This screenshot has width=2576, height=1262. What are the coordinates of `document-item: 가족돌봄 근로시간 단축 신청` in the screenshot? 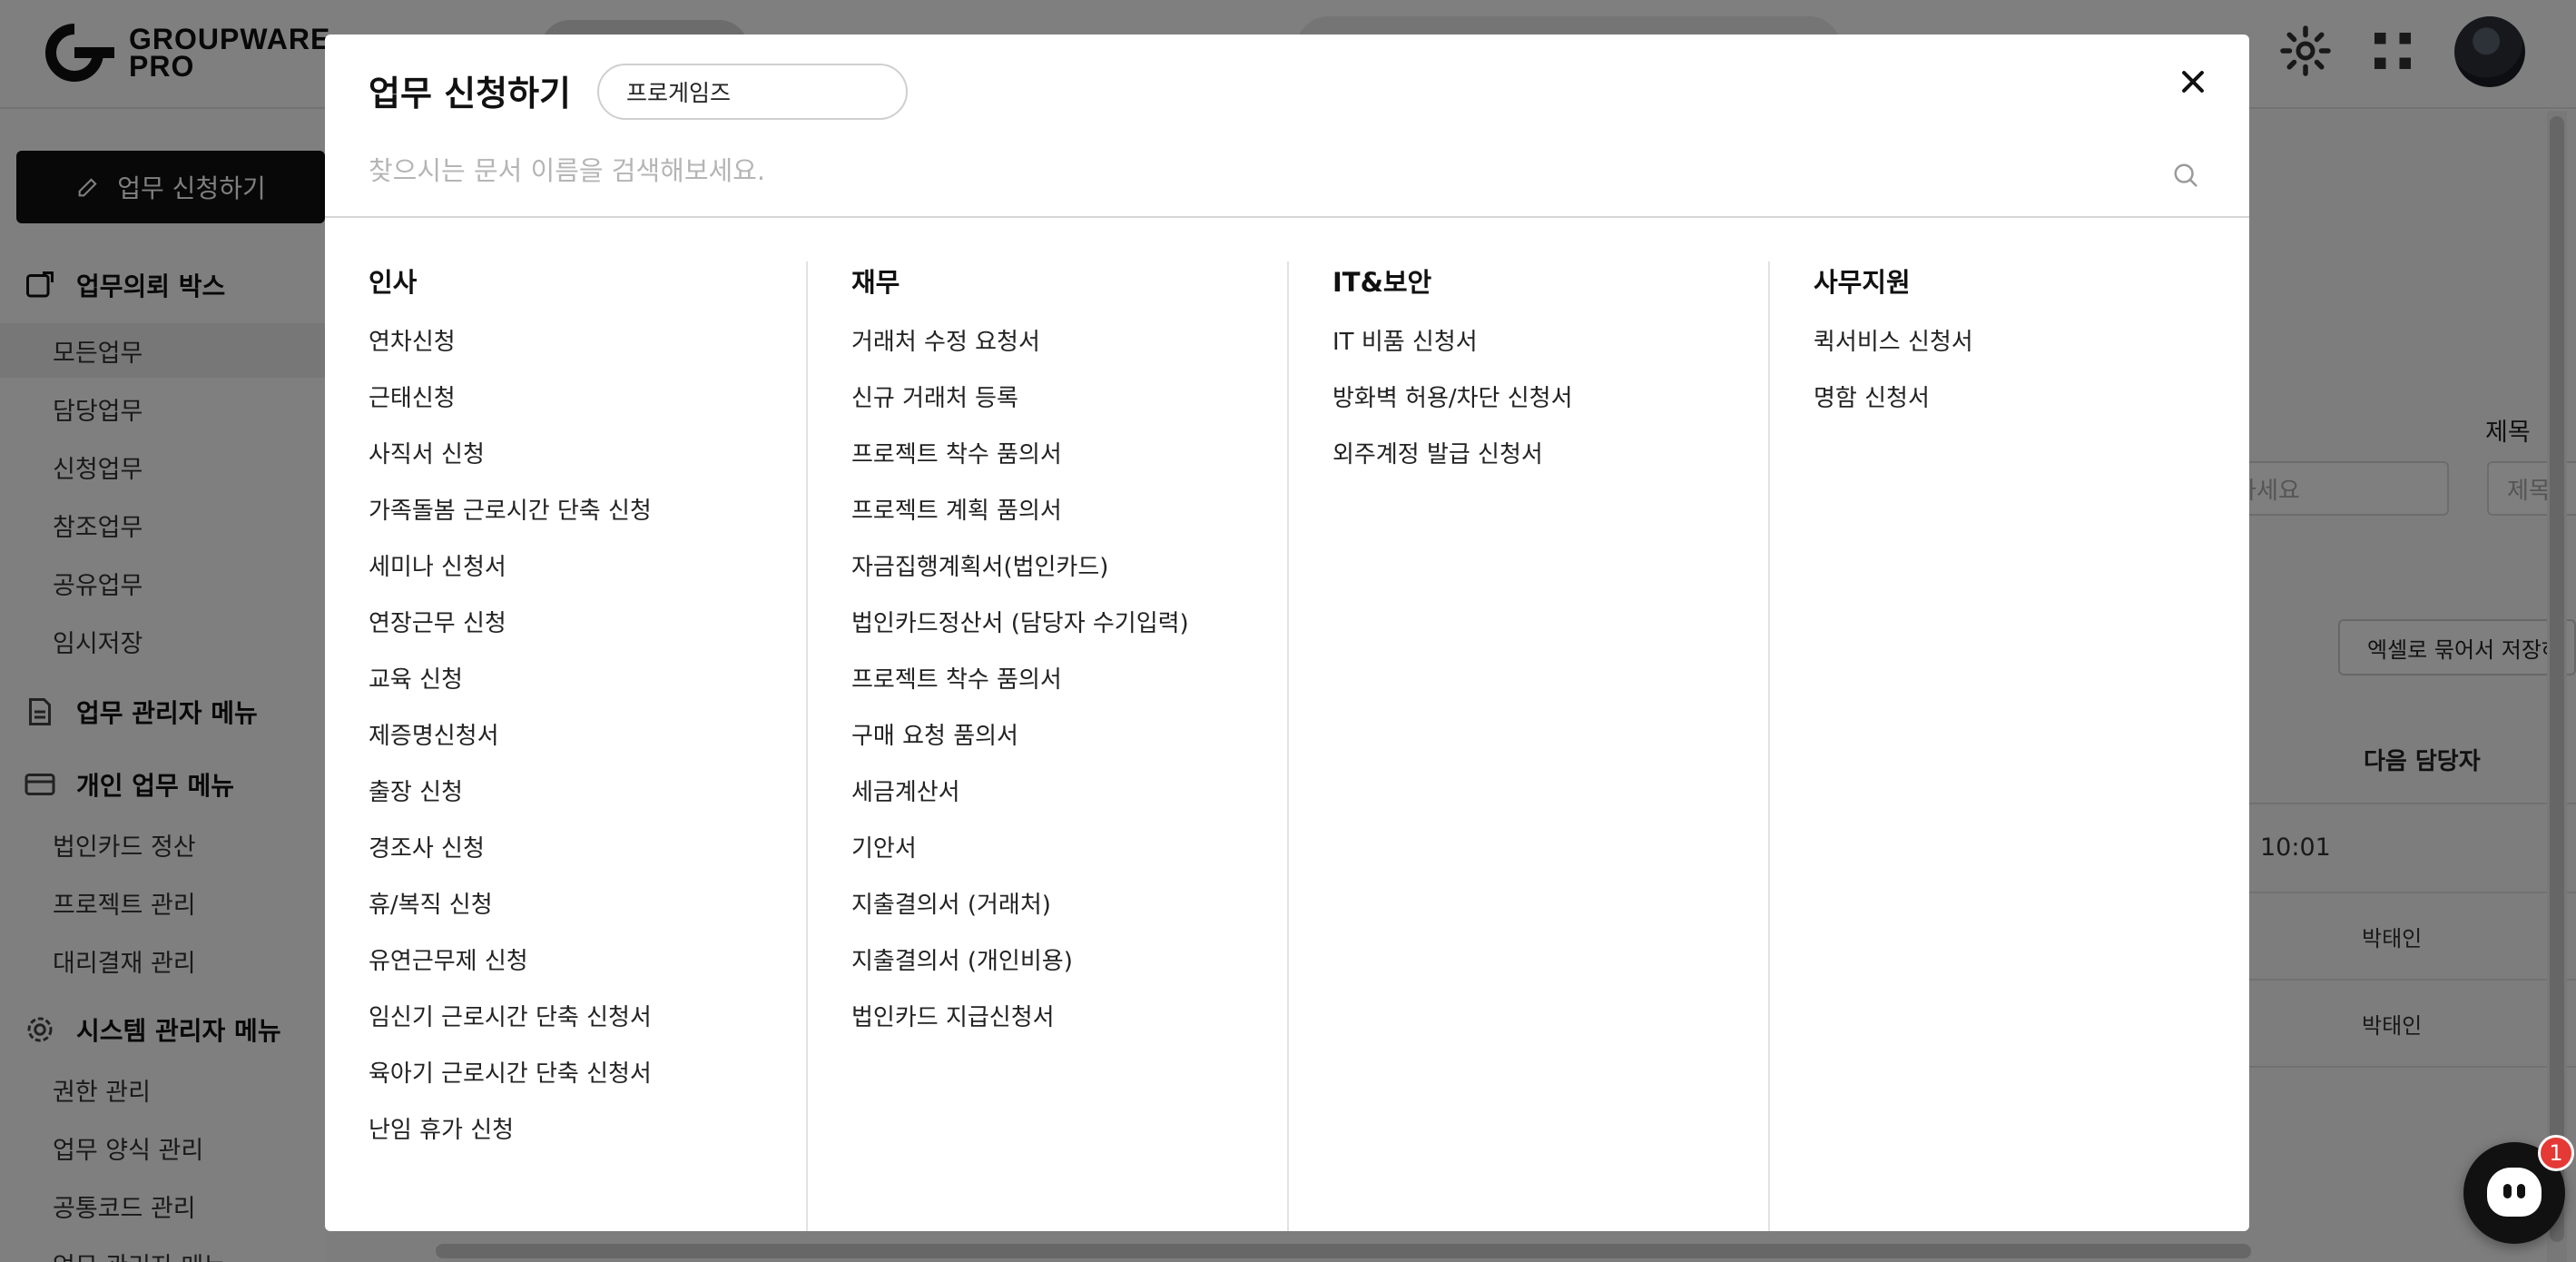 It's located at (510, 520).